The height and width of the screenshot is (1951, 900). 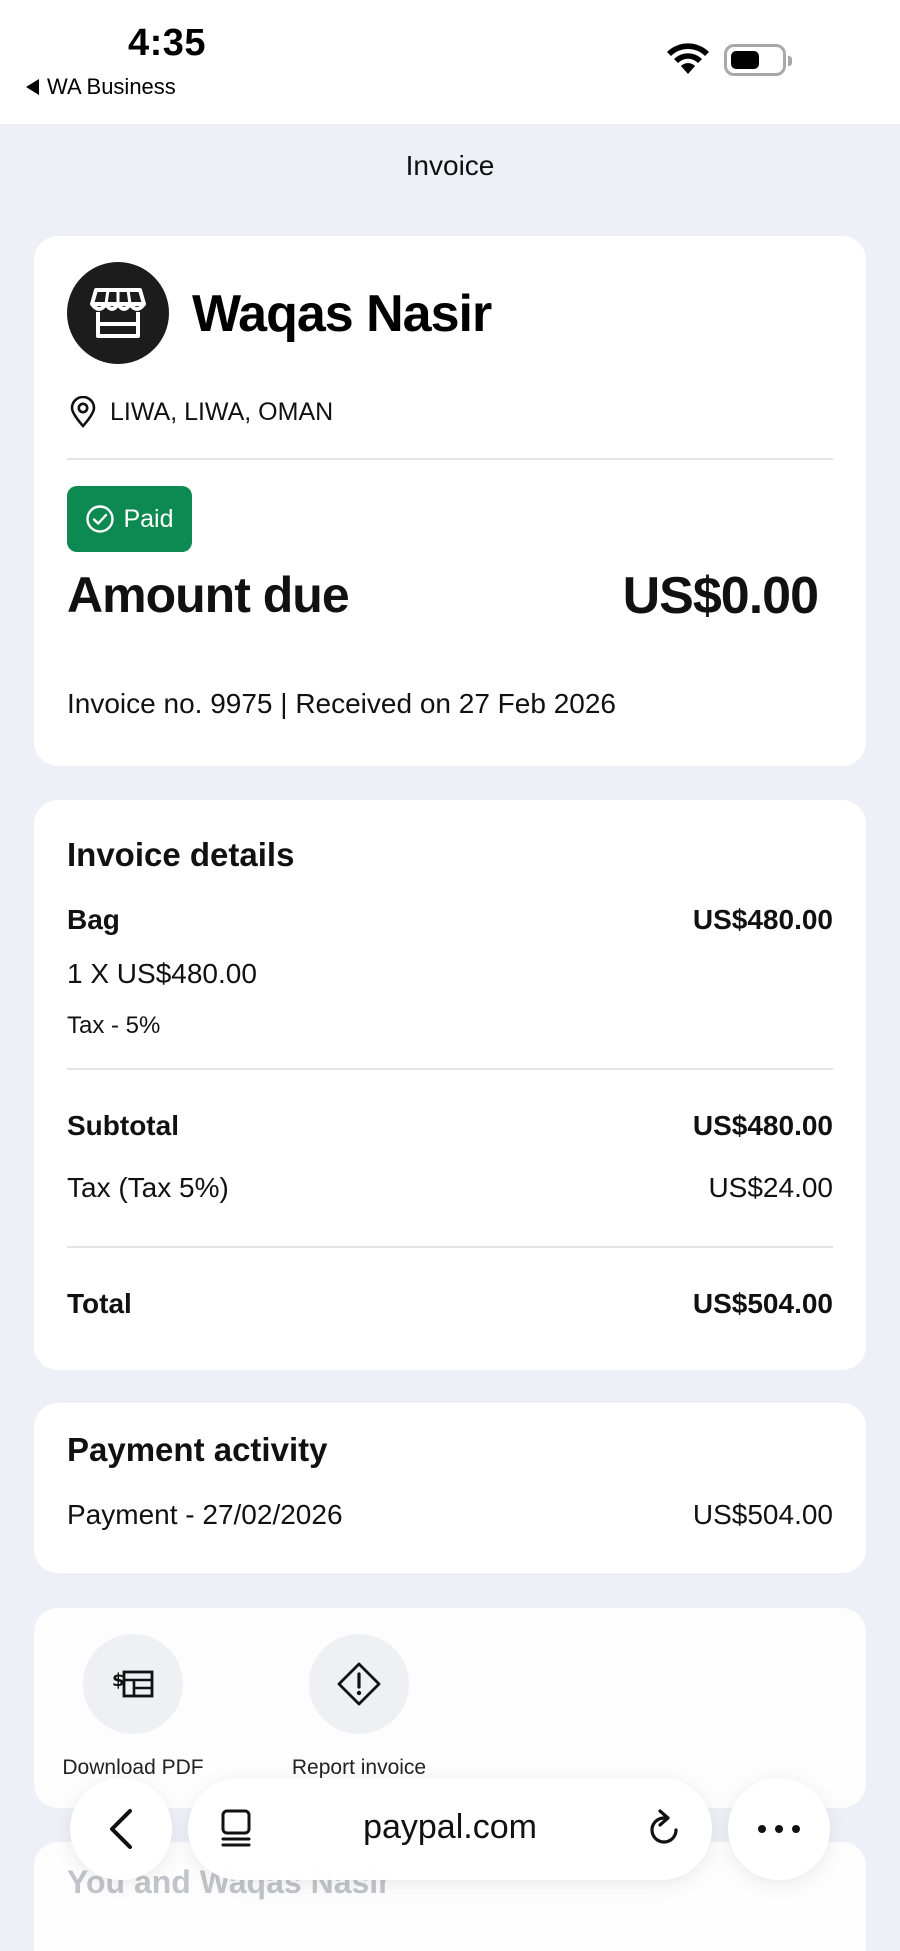 What do you see at coordinates (758, 60) in the screenshot?
I see `battery-icon` at bounding box center [758, 60].